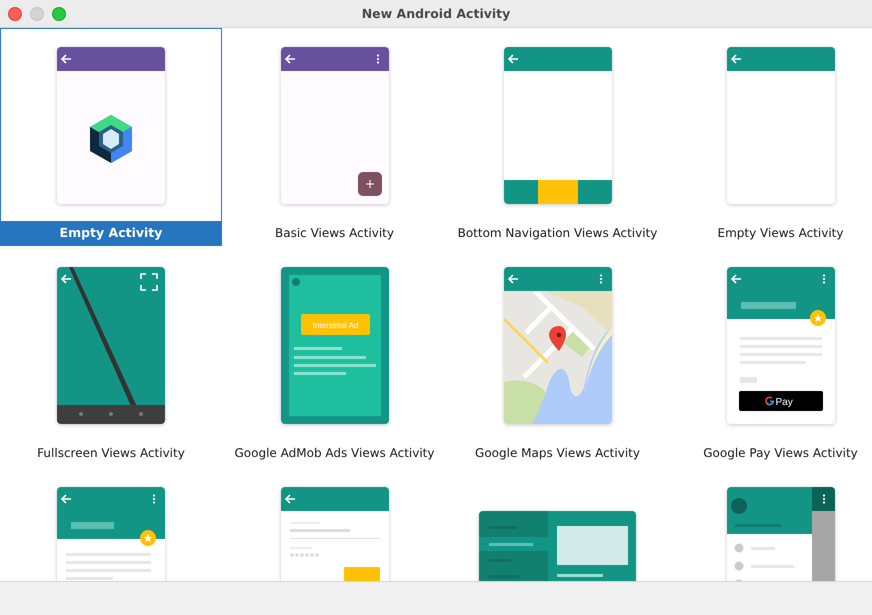  Describe the element at coordinates (557, 453) in the screenshot. I see `template-name: Google Maps Views Activity` at that location.